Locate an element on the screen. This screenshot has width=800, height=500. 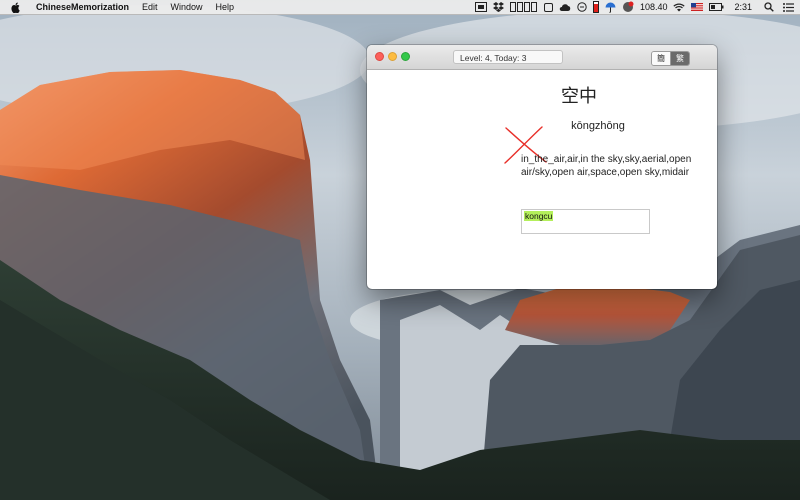
search-icon is located at coordinates (769, 7).